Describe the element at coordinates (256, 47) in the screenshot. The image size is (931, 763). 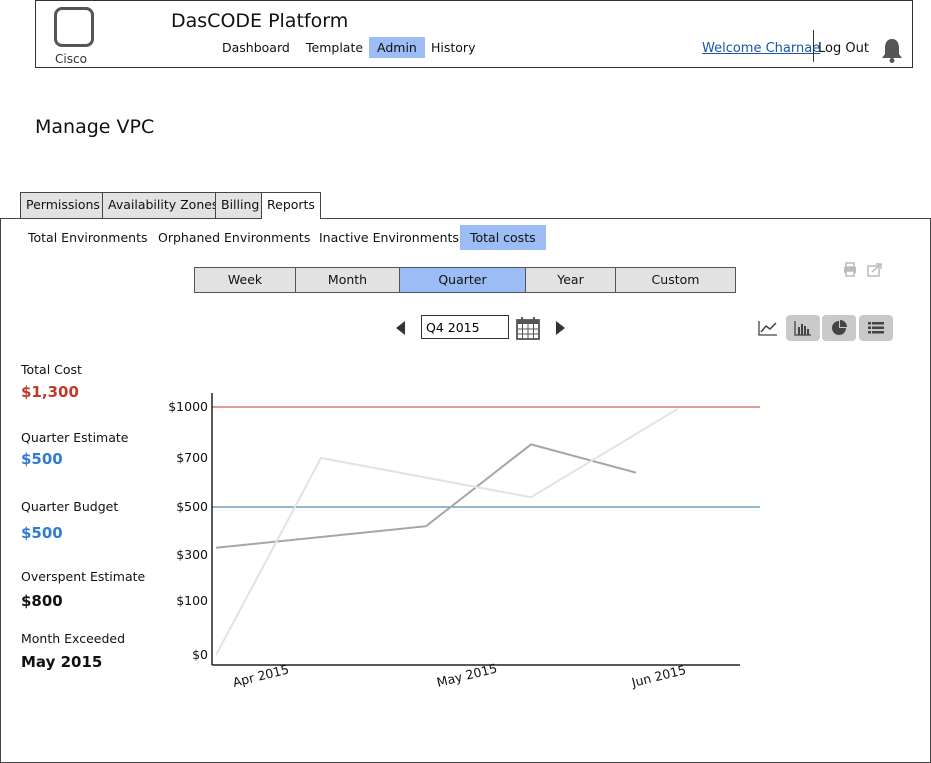
I see `nav-dashboard: Dashboard` at that location.